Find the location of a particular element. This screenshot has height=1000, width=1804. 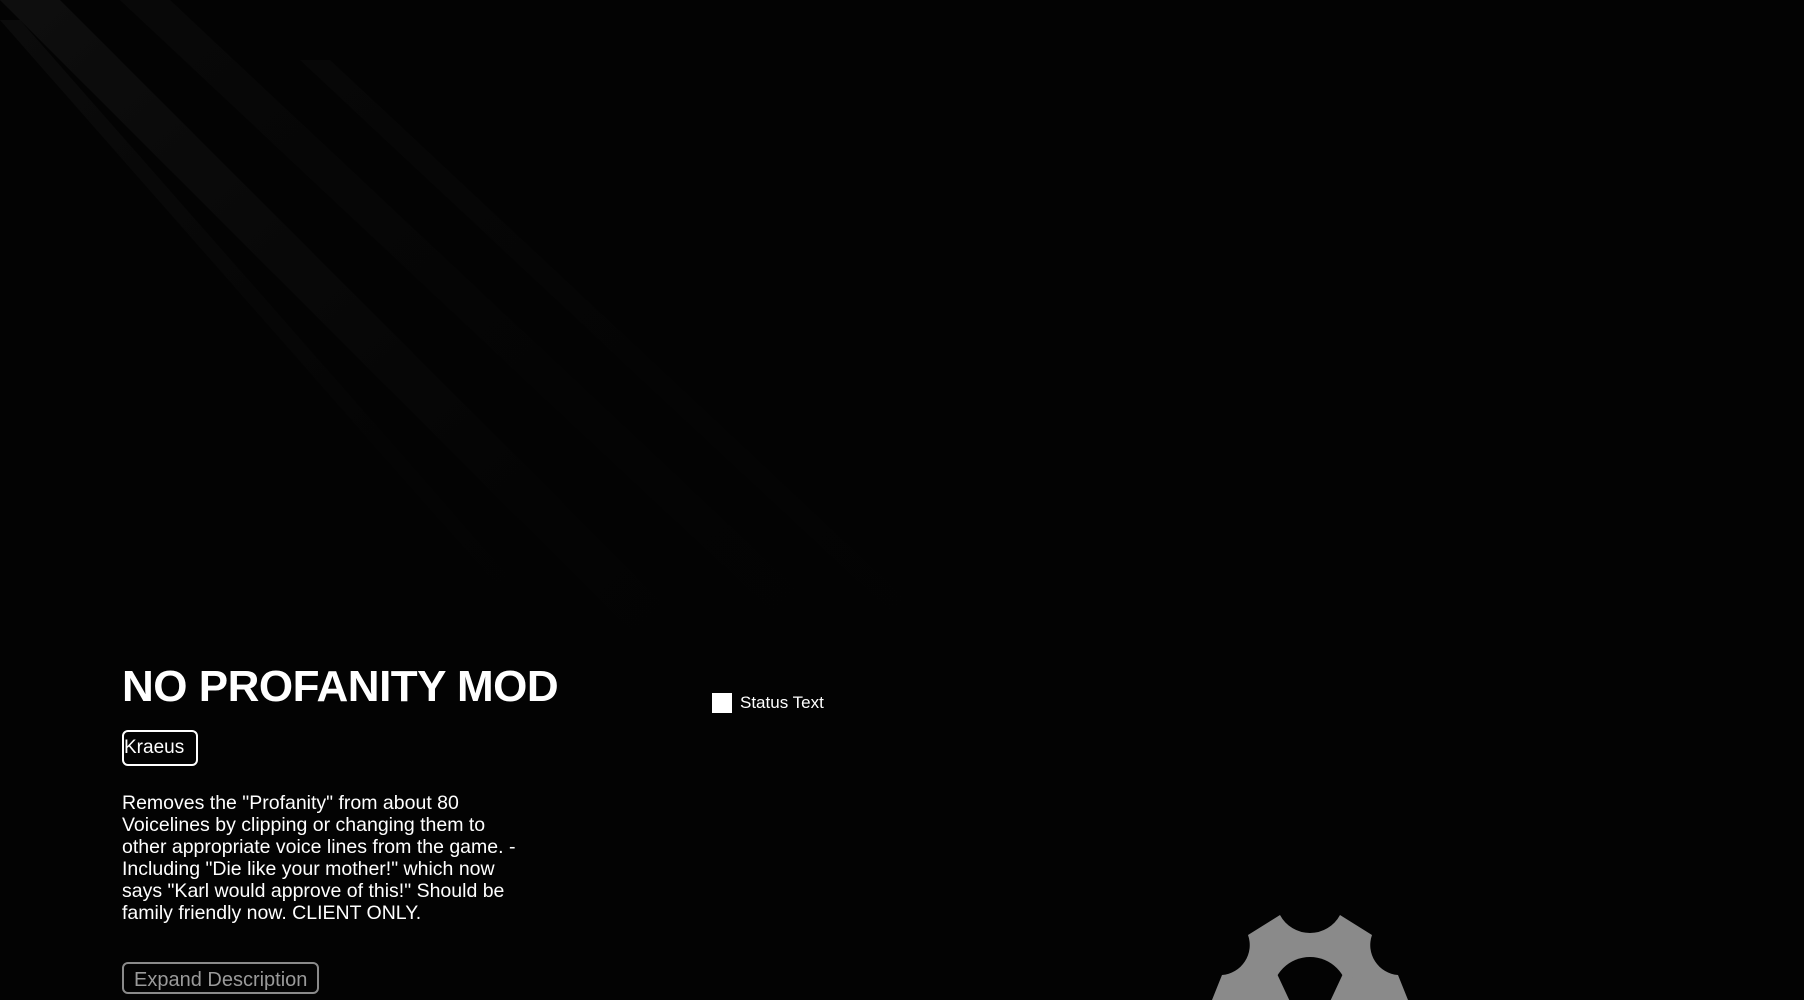

status-text: Status Text is located at coordinates (782, 702).